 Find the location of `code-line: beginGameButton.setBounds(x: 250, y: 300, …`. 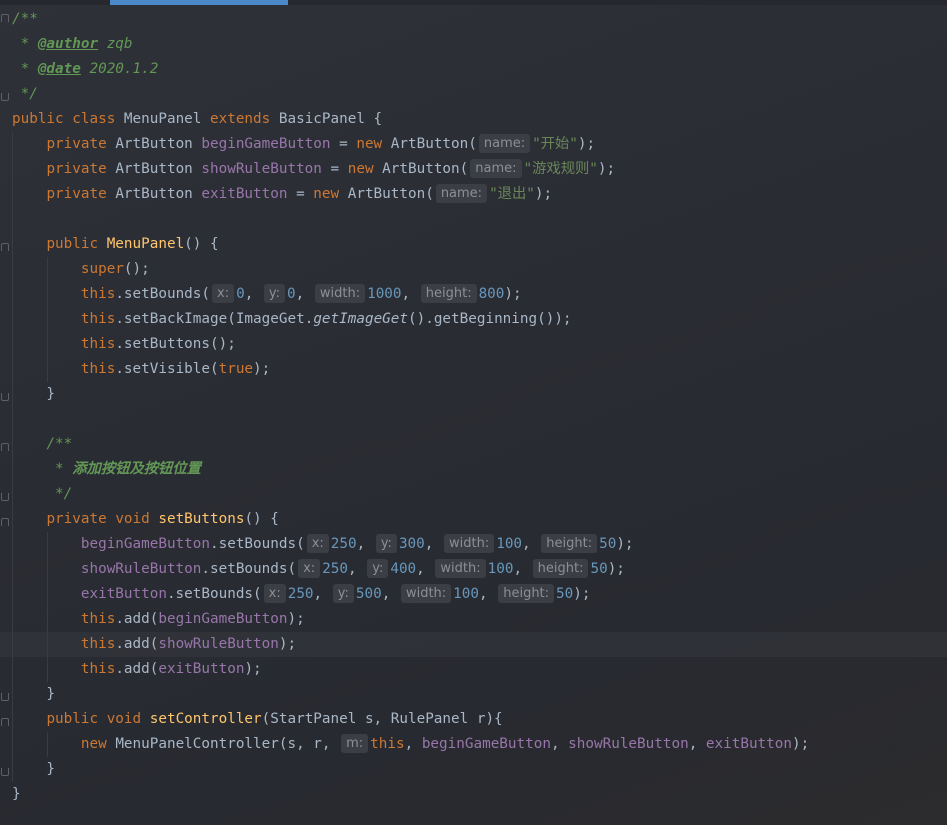

code-line: beginGameButton.setBounds(x: 250, y: 300, … is located at coordinates (473, 544).